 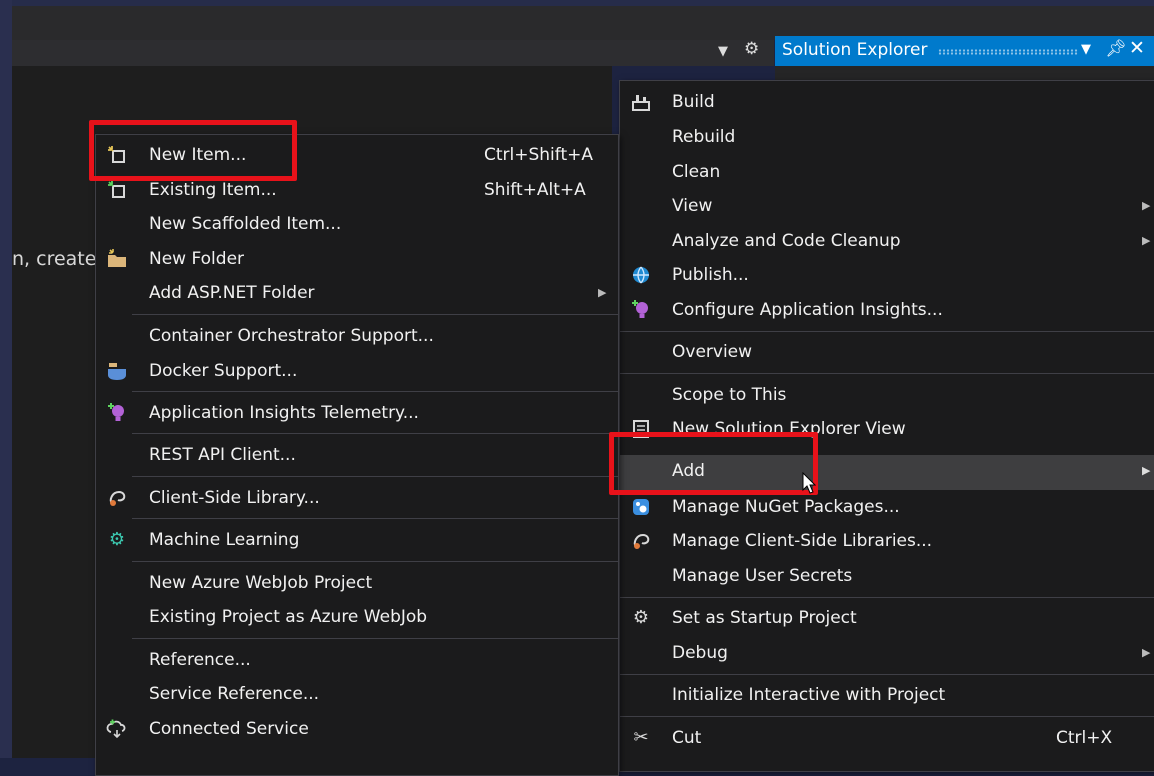 What do you see at coordinates (117, 371) in the screenshot?
I see `docker-icon` at bounding box center [117, 371].